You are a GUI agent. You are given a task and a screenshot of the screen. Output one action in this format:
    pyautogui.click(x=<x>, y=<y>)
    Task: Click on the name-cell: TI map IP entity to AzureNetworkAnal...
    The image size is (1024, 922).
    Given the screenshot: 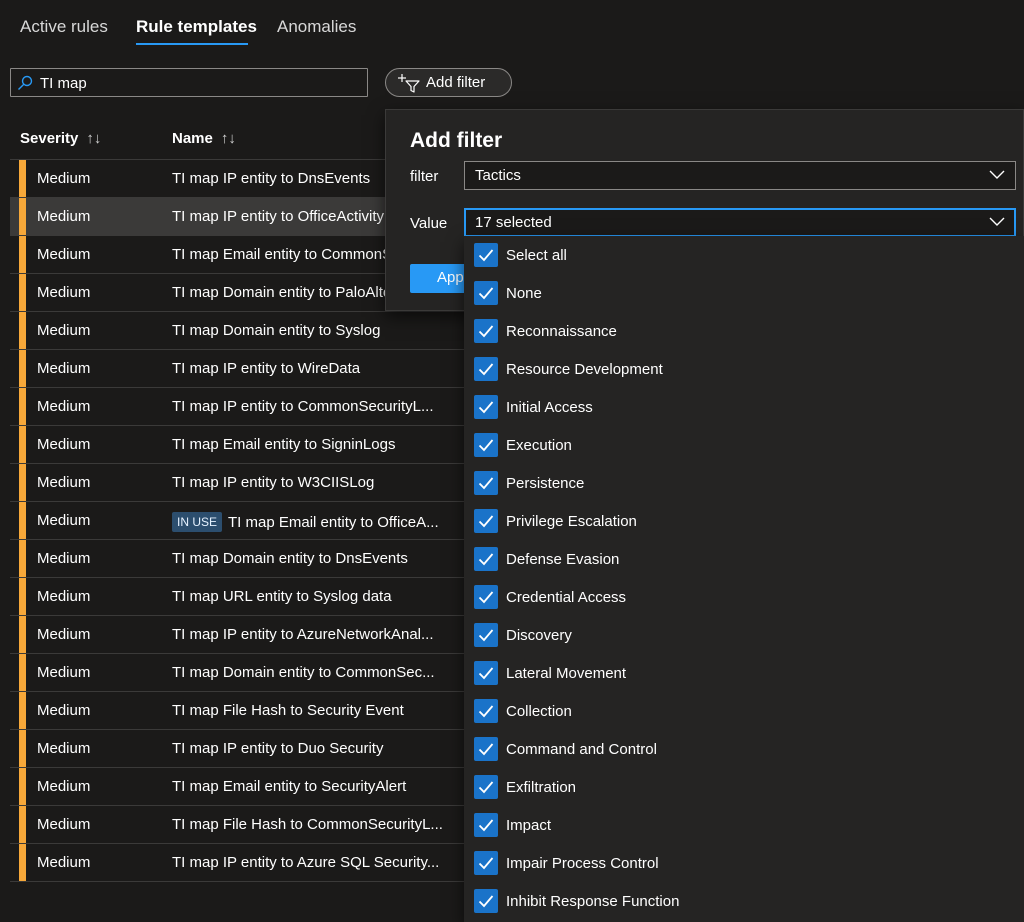 What is the action you would take?
    pyautogui.click(x=303, y=634)
    